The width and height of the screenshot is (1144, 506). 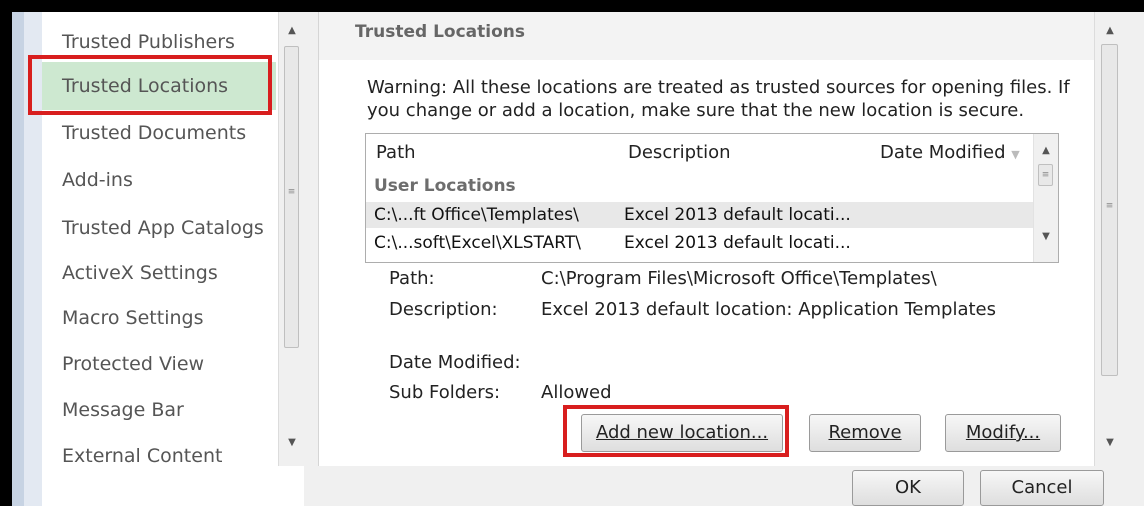 What do you see at coordinates (1134, 259) in the screenshot?
I see `window-border-right` at bounding box center [1134, 259].